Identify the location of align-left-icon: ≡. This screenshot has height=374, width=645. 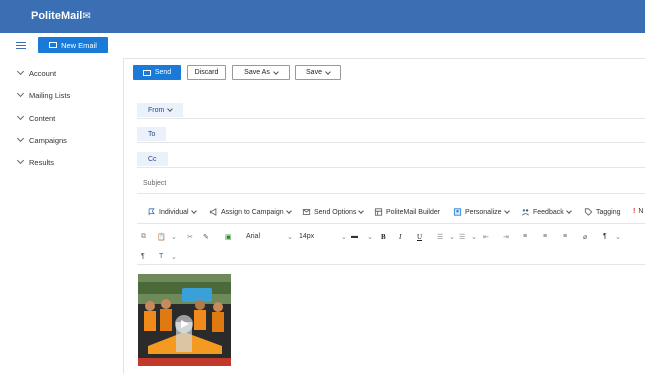
(525, 236).